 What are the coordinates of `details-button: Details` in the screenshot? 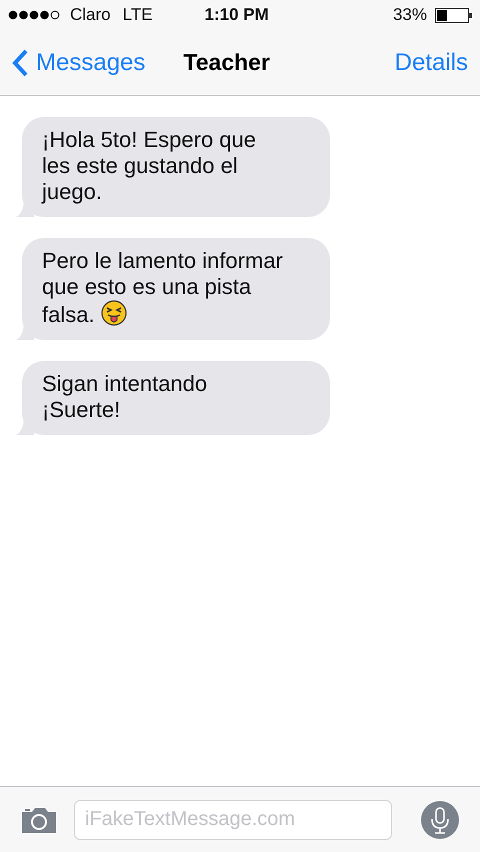 It's located at (431, 62).